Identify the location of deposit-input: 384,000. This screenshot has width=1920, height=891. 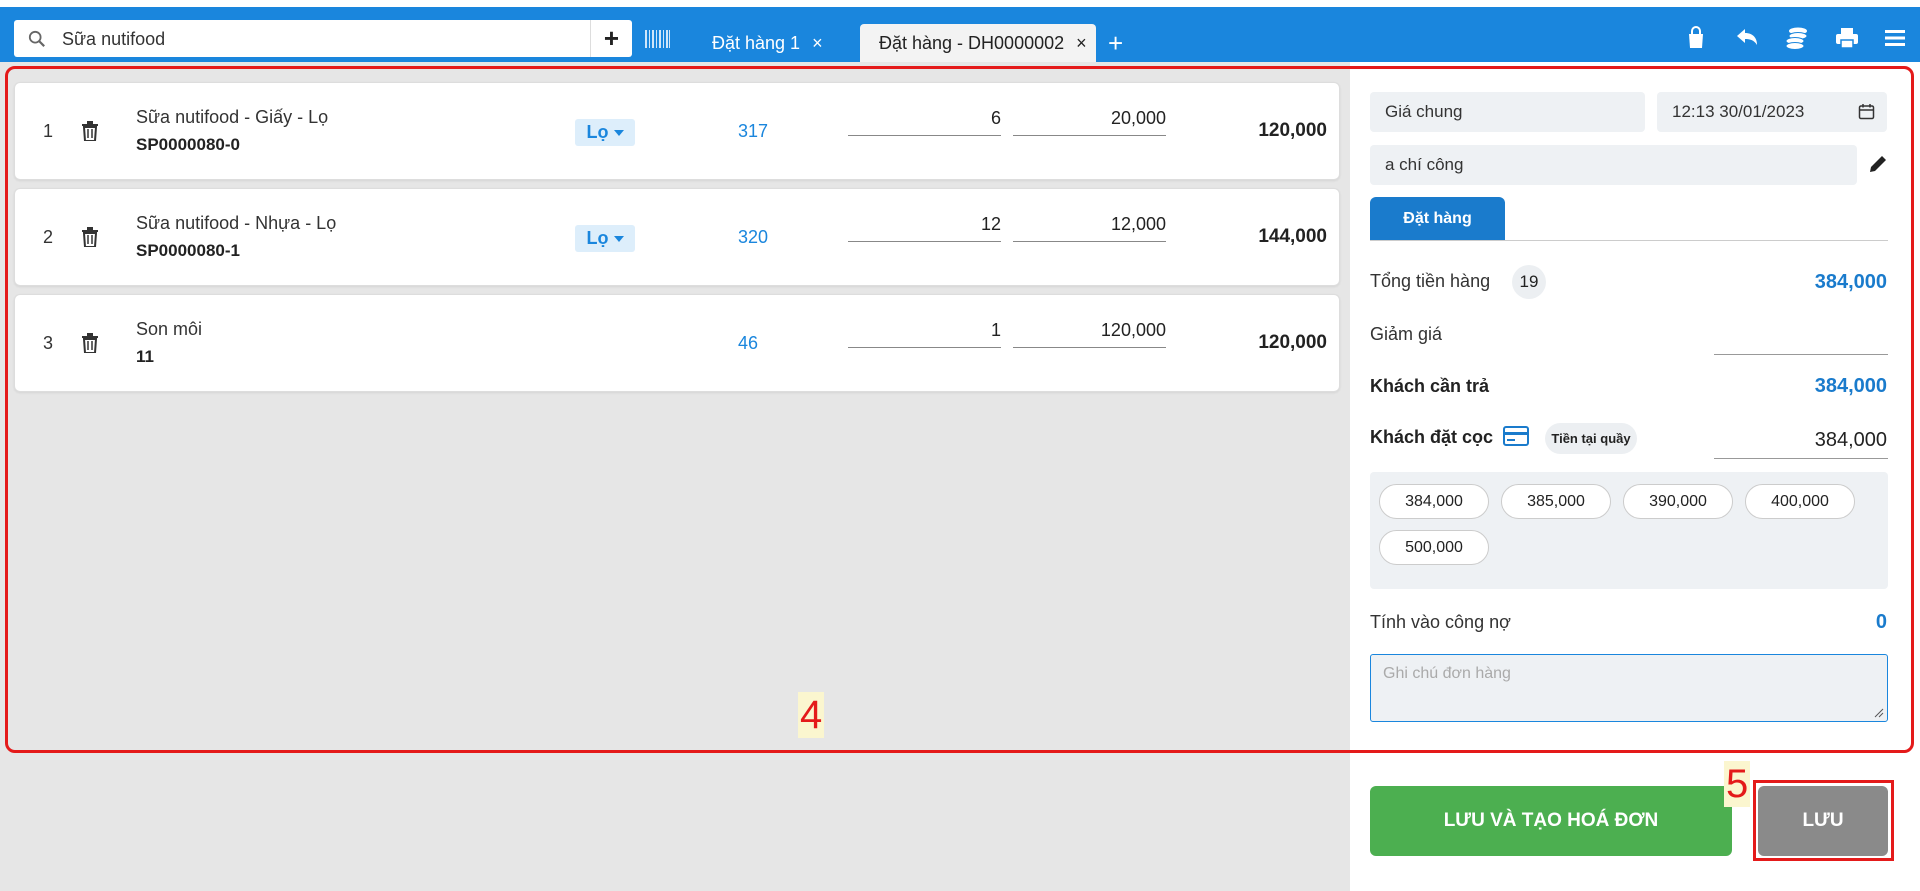
(1851, 440).